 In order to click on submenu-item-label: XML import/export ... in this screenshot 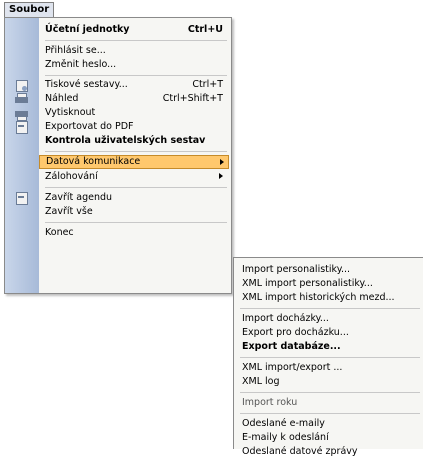, I will do `click(292, 367)`.